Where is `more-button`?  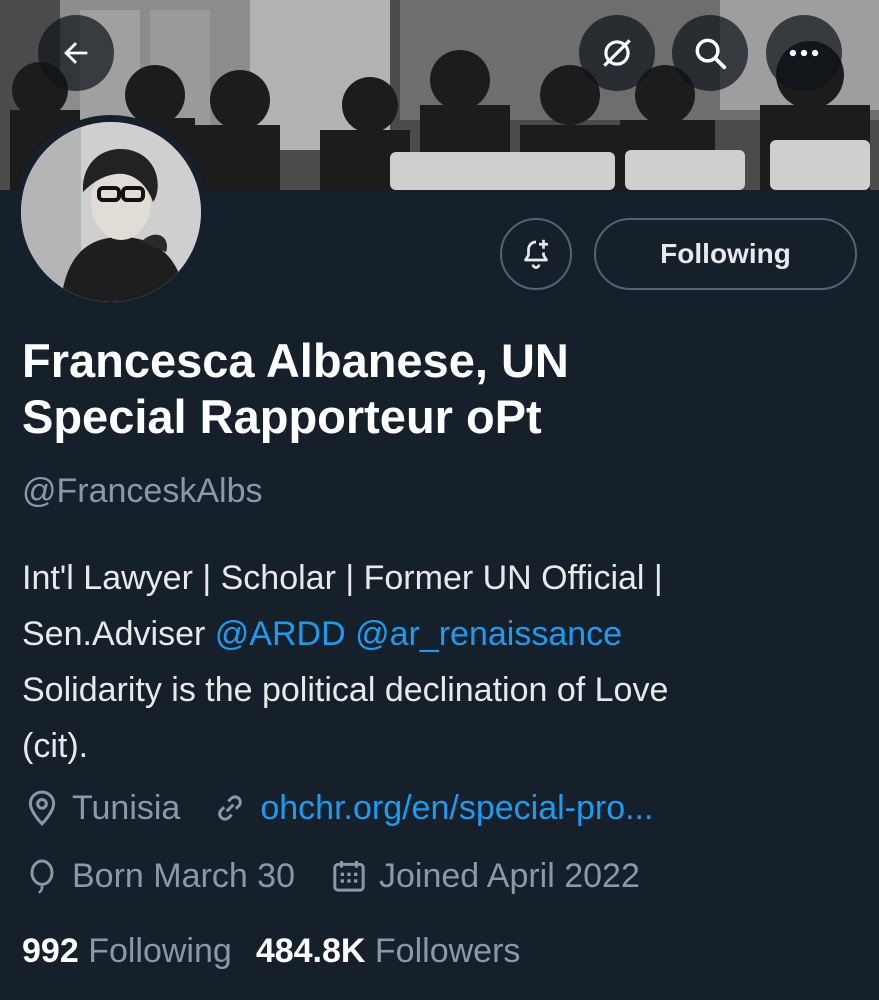 more-button is located at coordinates (804, 53).